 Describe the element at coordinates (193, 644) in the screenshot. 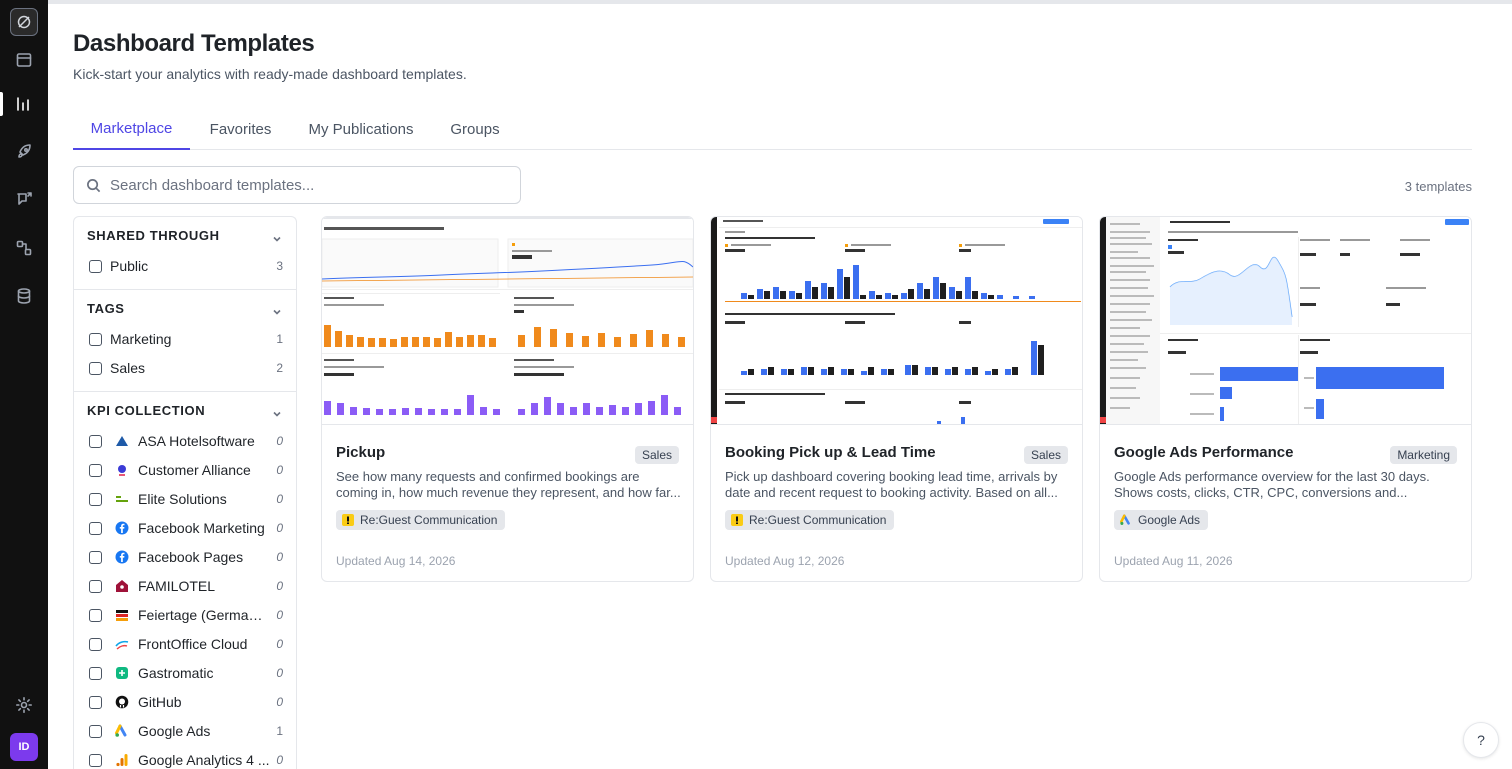

I see `filter-option-label: FrontOffice Cloud` at that location.